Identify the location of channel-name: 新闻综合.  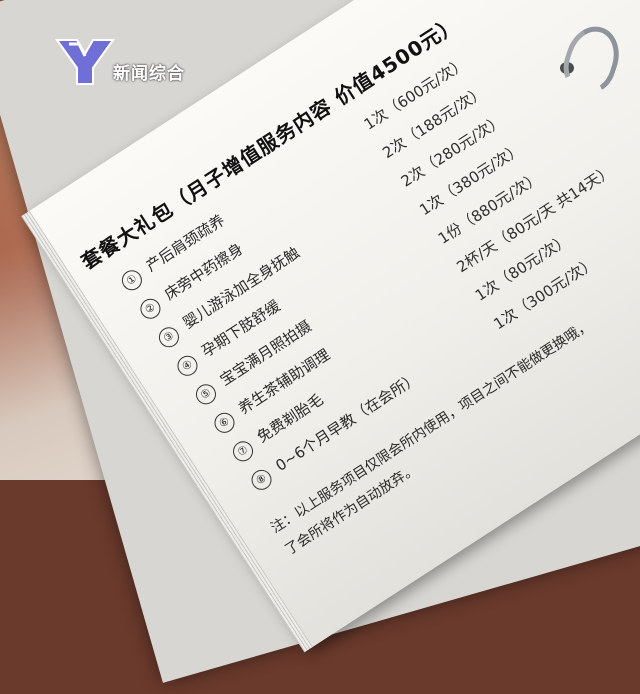
(149, 74).